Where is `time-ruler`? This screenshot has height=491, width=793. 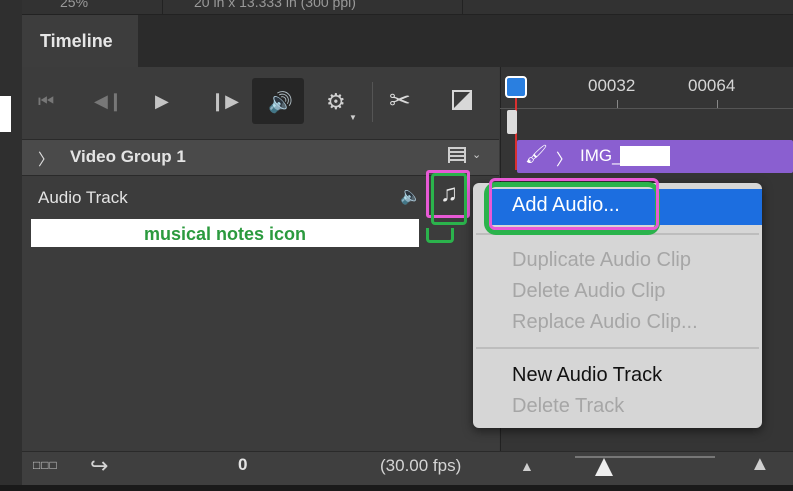 time-ruler is located at coordinates (646, 108).